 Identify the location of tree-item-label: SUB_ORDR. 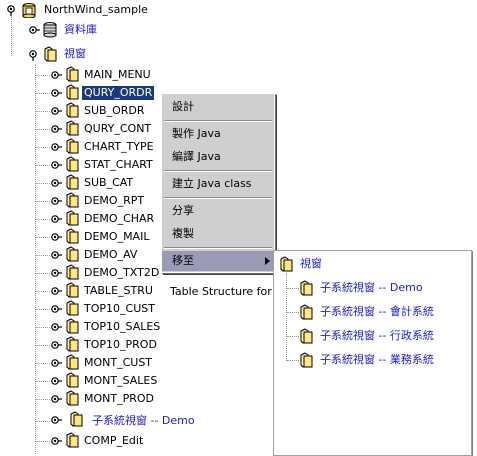
(114, 111).